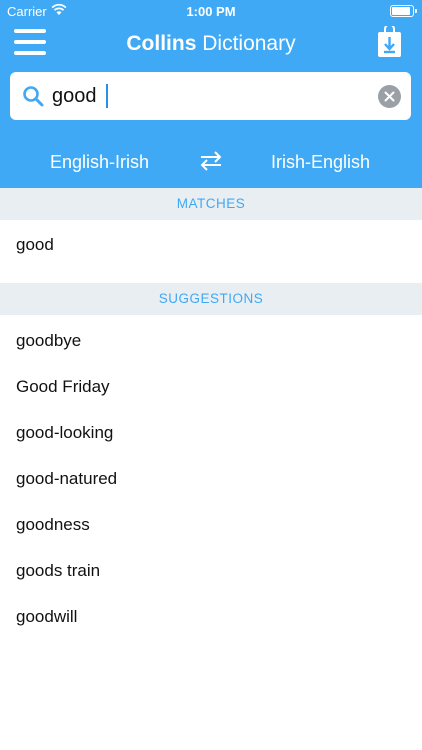  Describe the element at coordinates (66, 479) in the screenshot. I see `suggestion-item: good-natured` at that location.